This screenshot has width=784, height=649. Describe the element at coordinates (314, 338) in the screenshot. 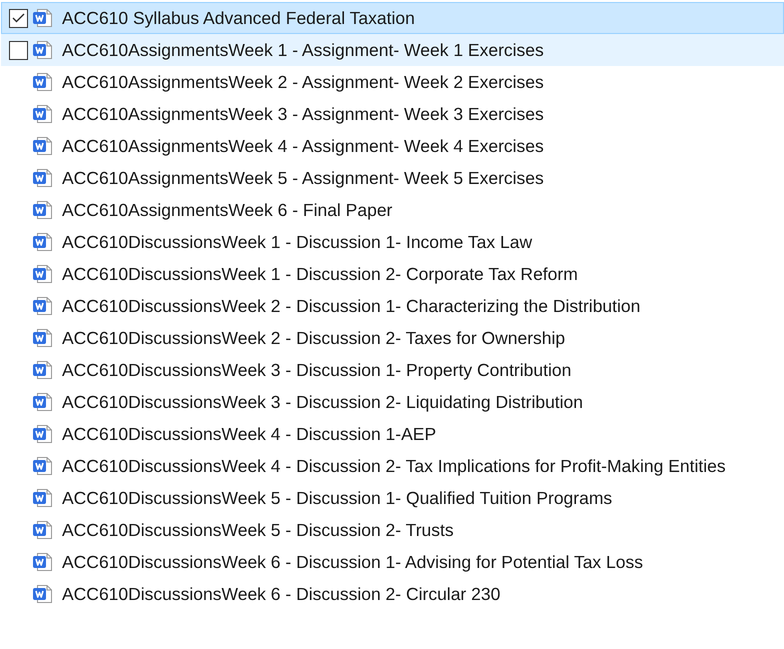

I see `file-name: ACC610DiscussionsWeek 2 - Discussion 2- Taxes for Ownership` at that location.